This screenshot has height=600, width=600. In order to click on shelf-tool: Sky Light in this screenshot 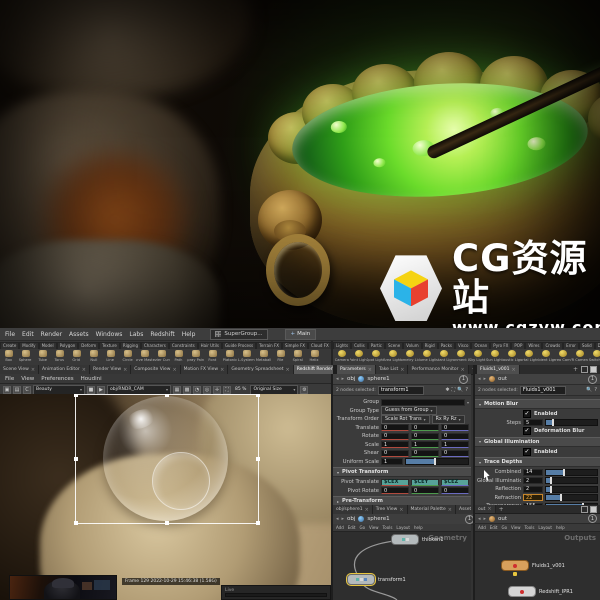, I will do `click(477, 357)`.